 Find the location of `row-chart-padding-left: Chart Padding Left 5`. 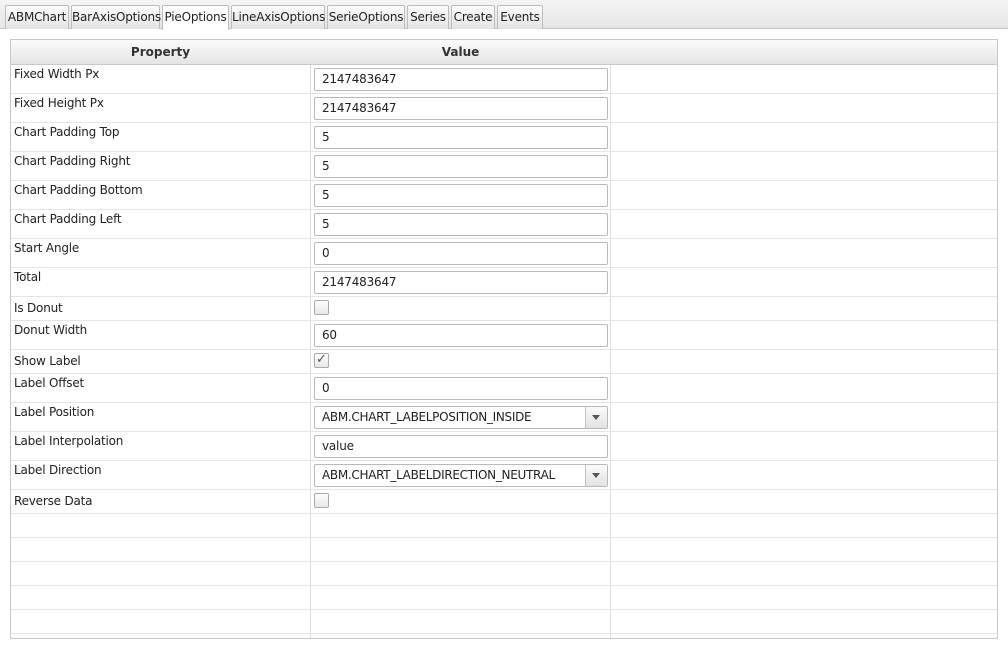

row-chart-padding-left: Chart Padding Left 5 is located at coordinates (504, 224).